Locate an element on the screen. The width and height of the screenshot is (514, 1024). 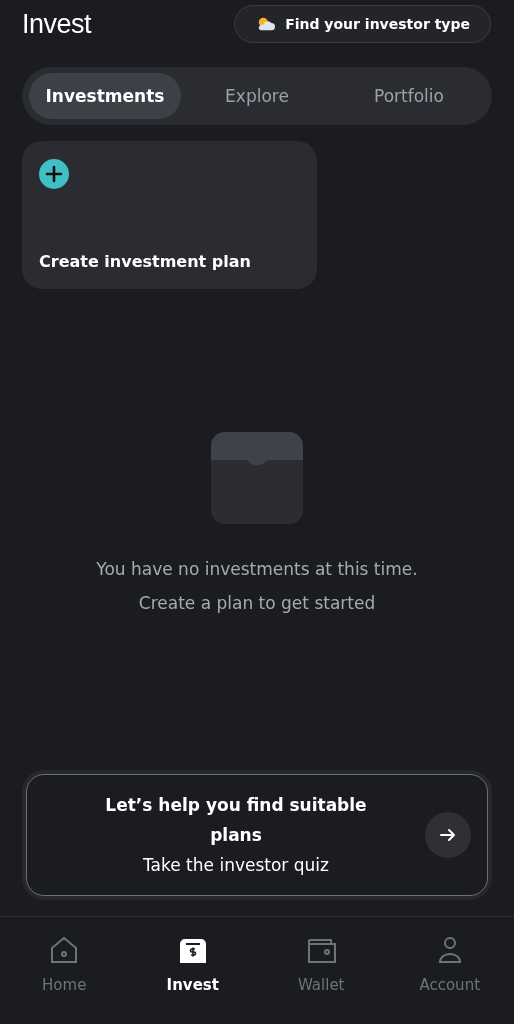
investor-type-button: Find your investor type is located at coordinates (362, 24).